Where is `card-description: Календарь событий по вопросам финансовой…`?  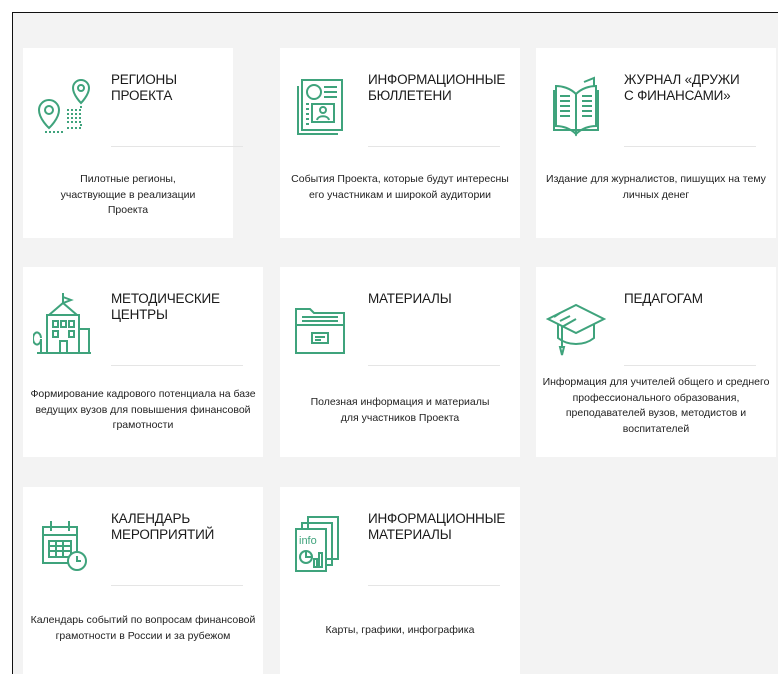
card-description: Календарь событий по вопросам финансовой… is located at coordinates (143, 628).